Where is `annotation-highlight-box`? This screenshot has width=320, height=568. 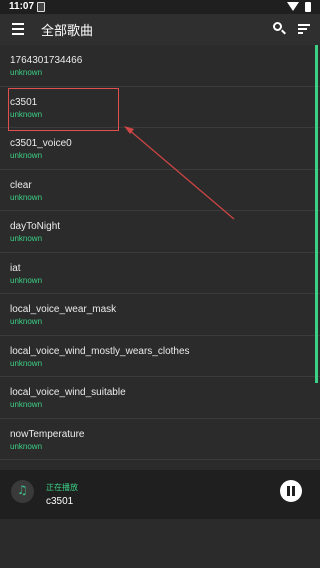
annotation-highlight-box is located at coordinates (63, 109).